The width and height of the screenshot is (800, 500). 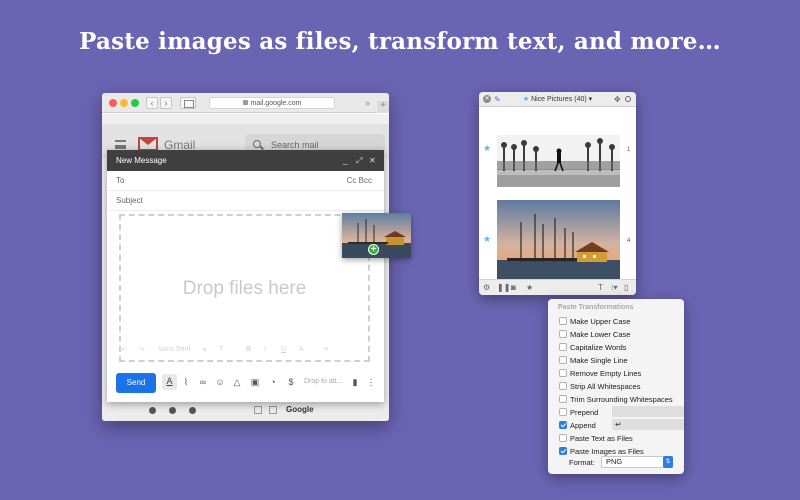 I want to click on emoji-icon: ☺, so click(x=220, y=382).